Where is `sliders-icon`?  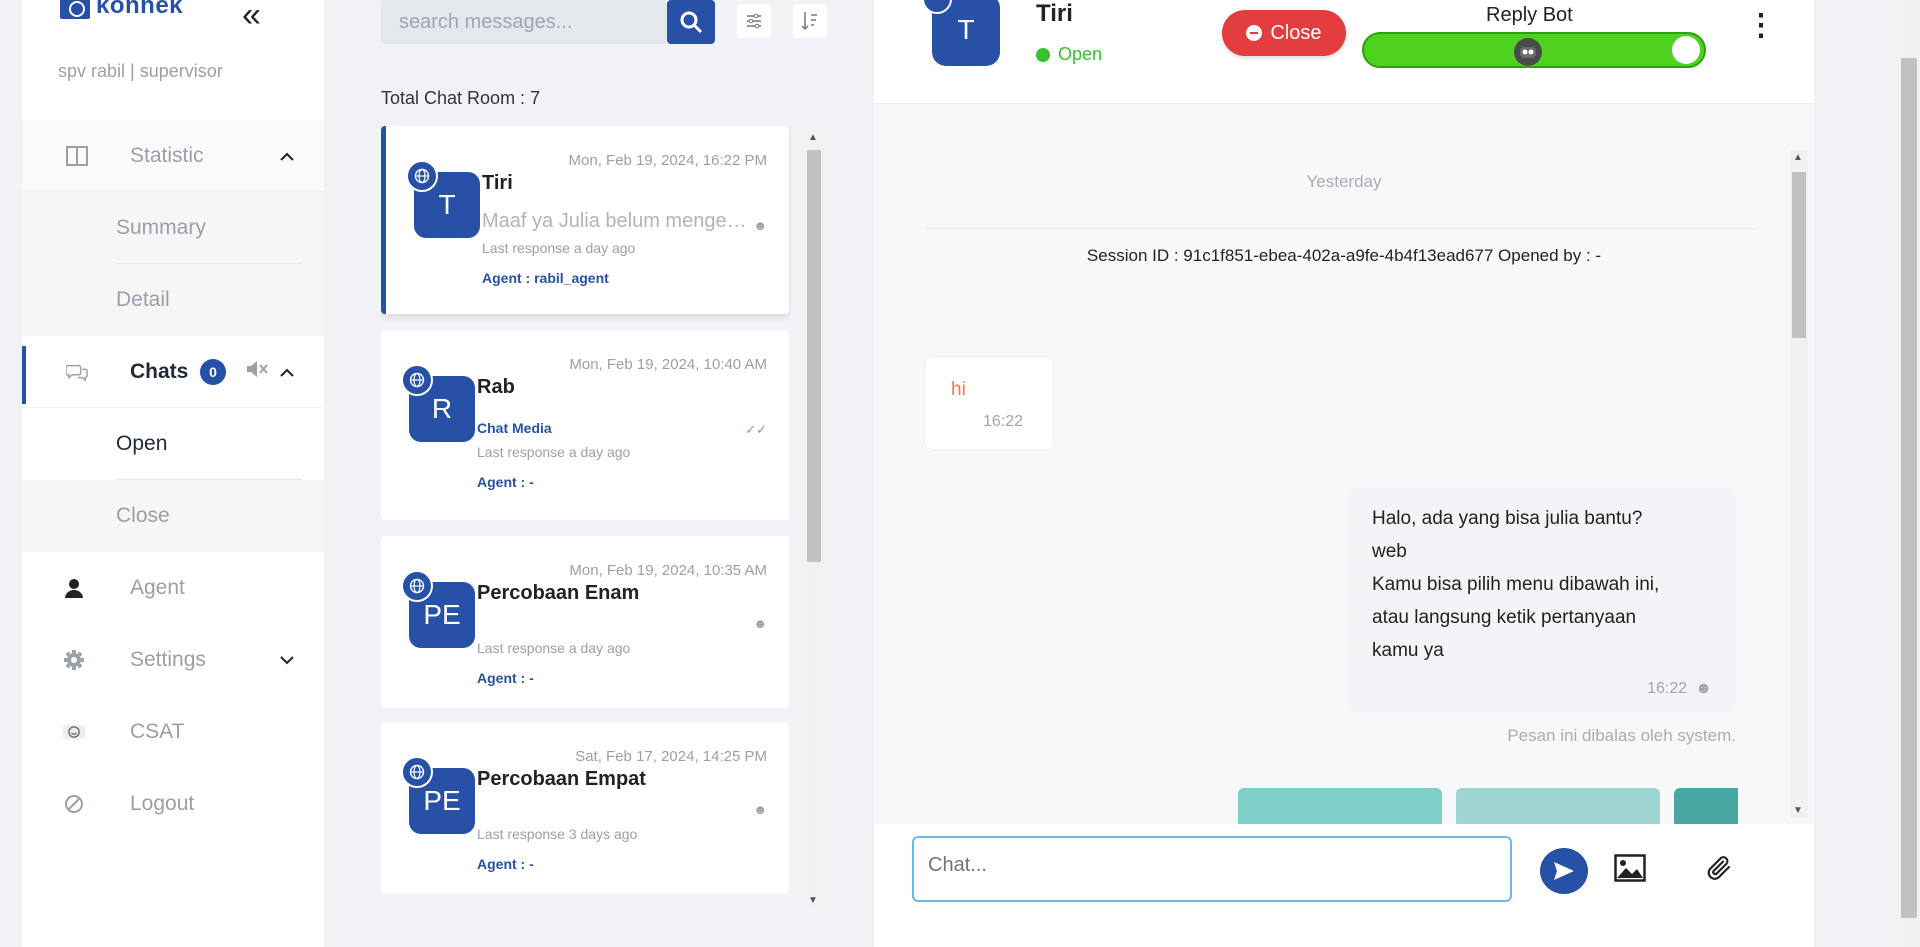 sliders-icon is located at coordinates (754, 21).